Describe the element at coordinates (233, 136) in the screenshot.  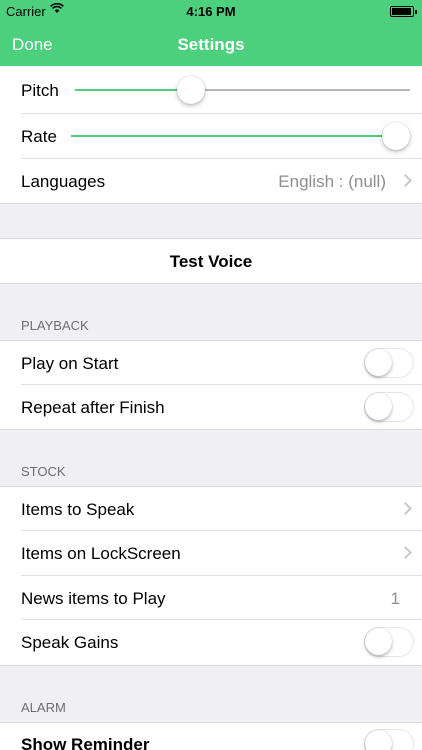
I see `rate-slider-min-track` at that location.